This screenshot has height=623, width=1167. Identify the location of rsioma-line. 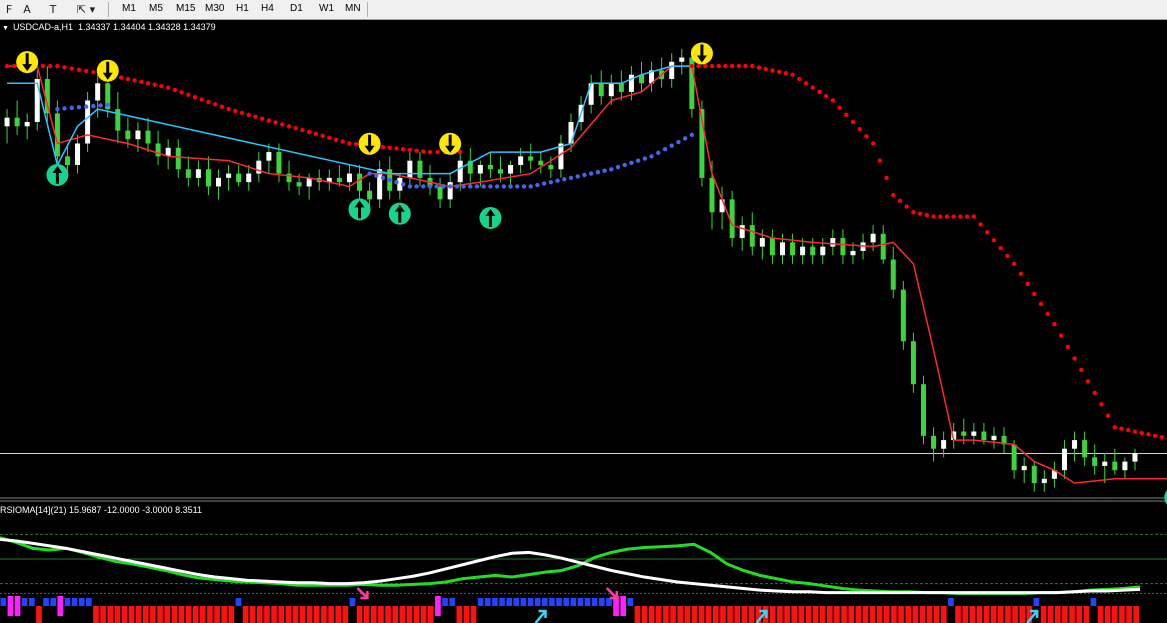
(570, 565).